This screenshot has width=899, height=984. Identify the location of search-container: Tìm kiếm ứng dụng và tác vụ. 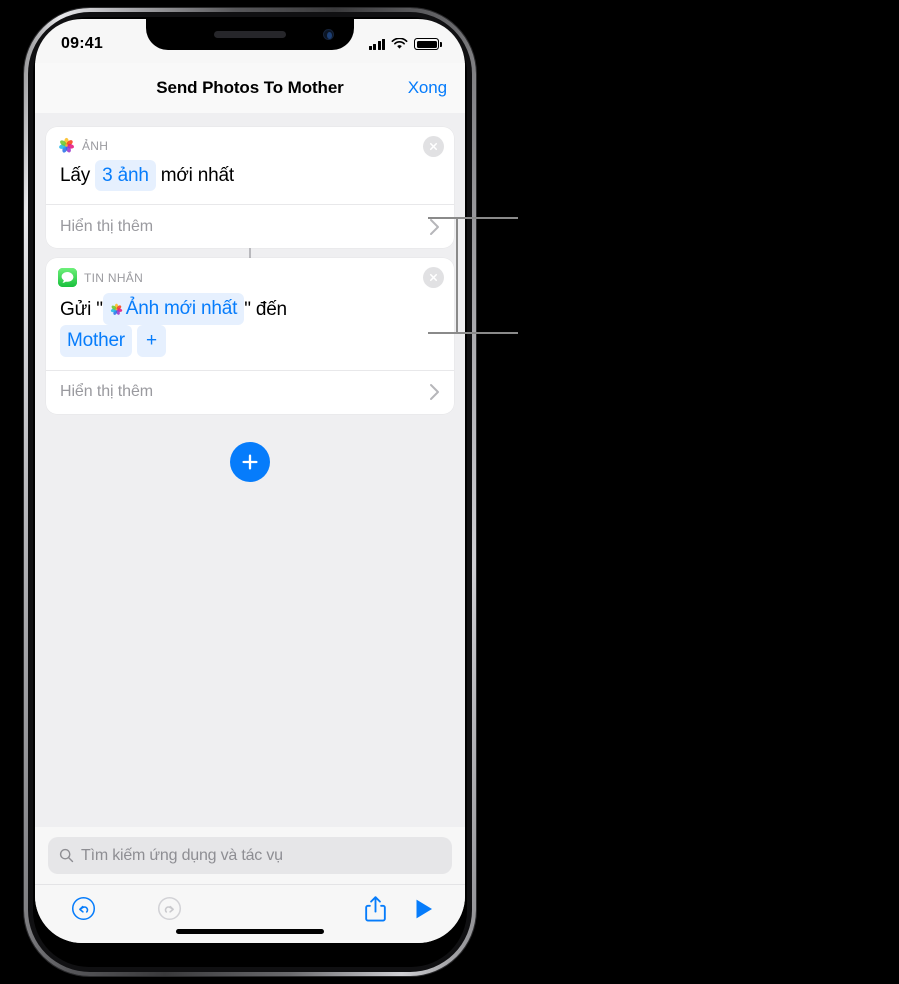
(250, 855).